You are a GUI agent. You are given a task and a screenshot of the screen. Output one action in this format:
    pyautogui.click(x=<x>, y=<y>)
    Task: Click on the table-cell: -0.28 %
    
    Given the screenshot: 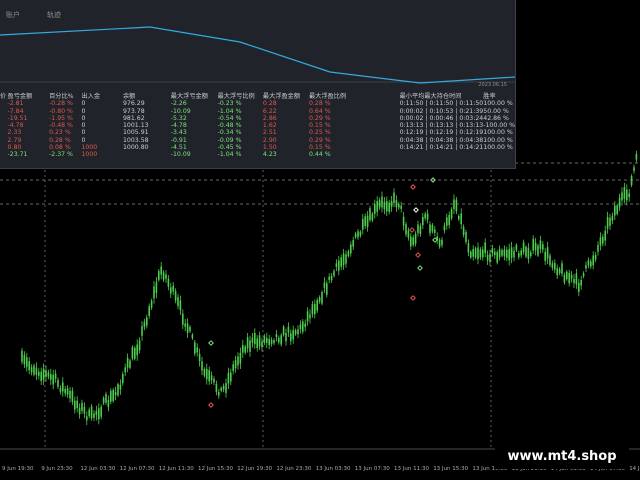 What is the action you would take?
    pyautogui.click(x=61, y=104)
    